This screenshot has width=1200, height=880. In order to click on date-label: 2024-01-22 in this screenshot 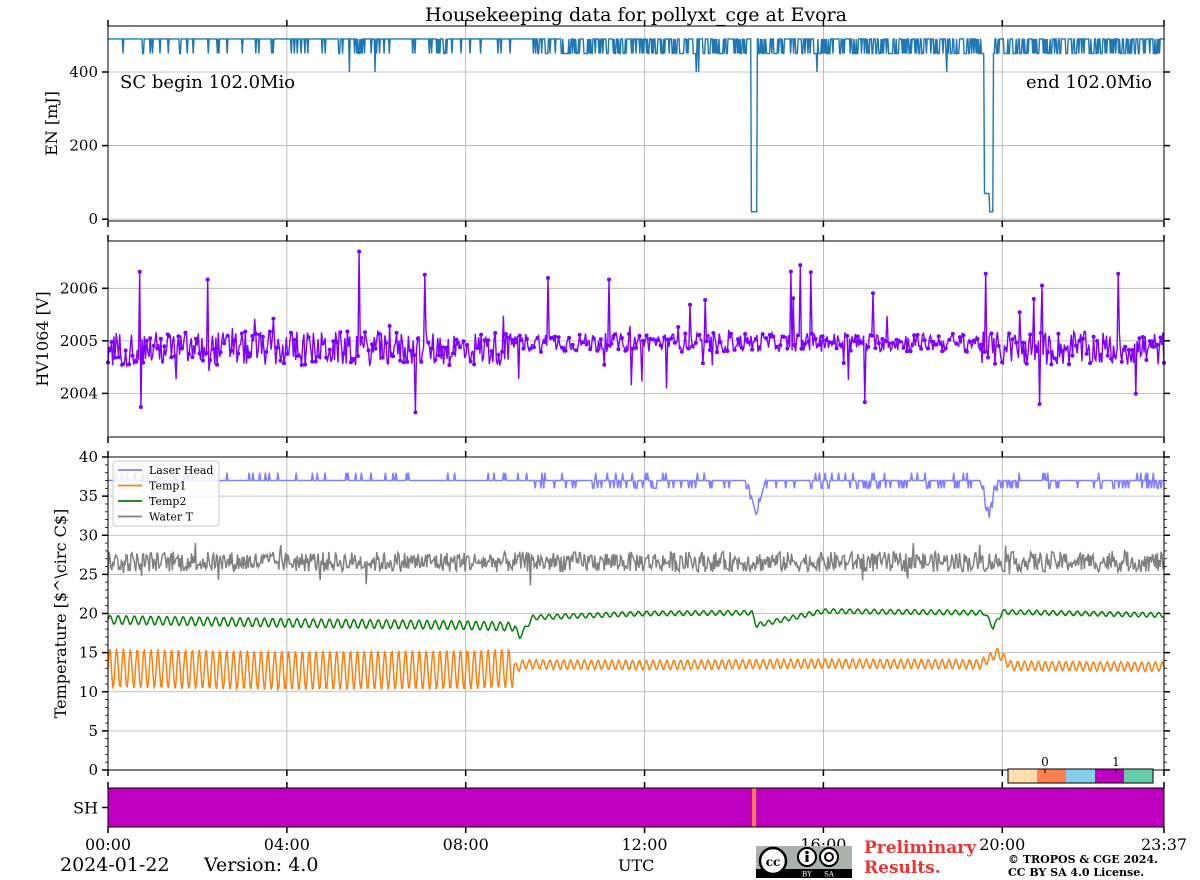, I will do `click(115, 865)`.